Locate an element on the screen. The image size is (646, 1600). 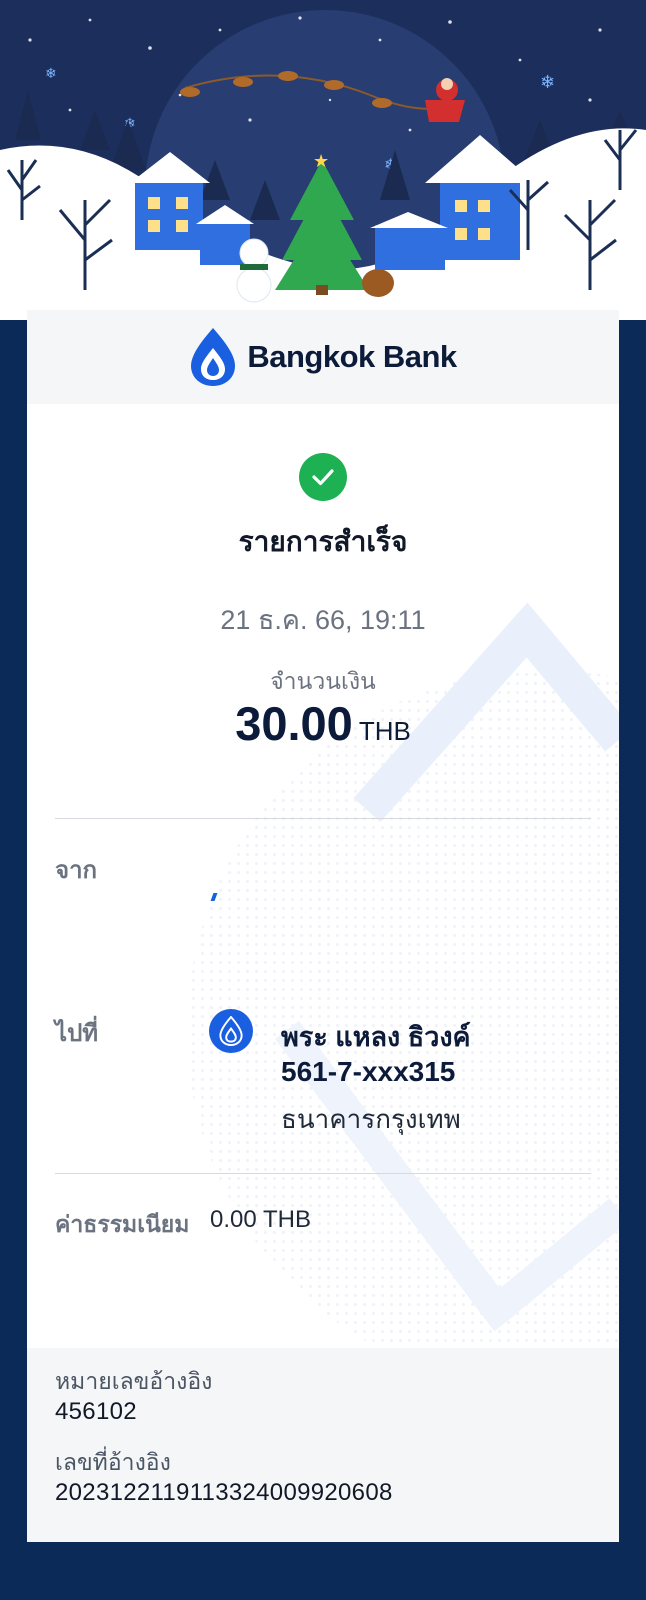
bank-logo-icon is located at coordinates (231, 1031).